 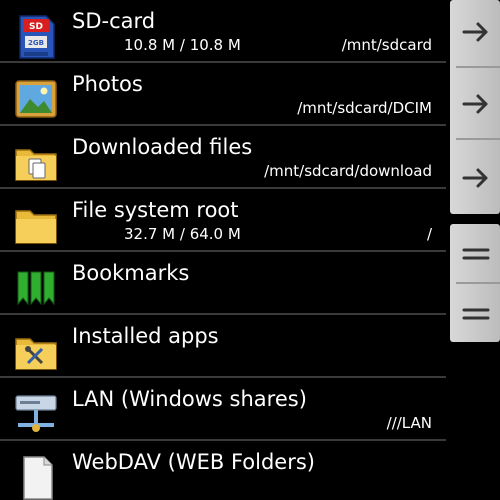 I want to click on sd-card-icon: SD 2GB, so click(x=36, y=36).